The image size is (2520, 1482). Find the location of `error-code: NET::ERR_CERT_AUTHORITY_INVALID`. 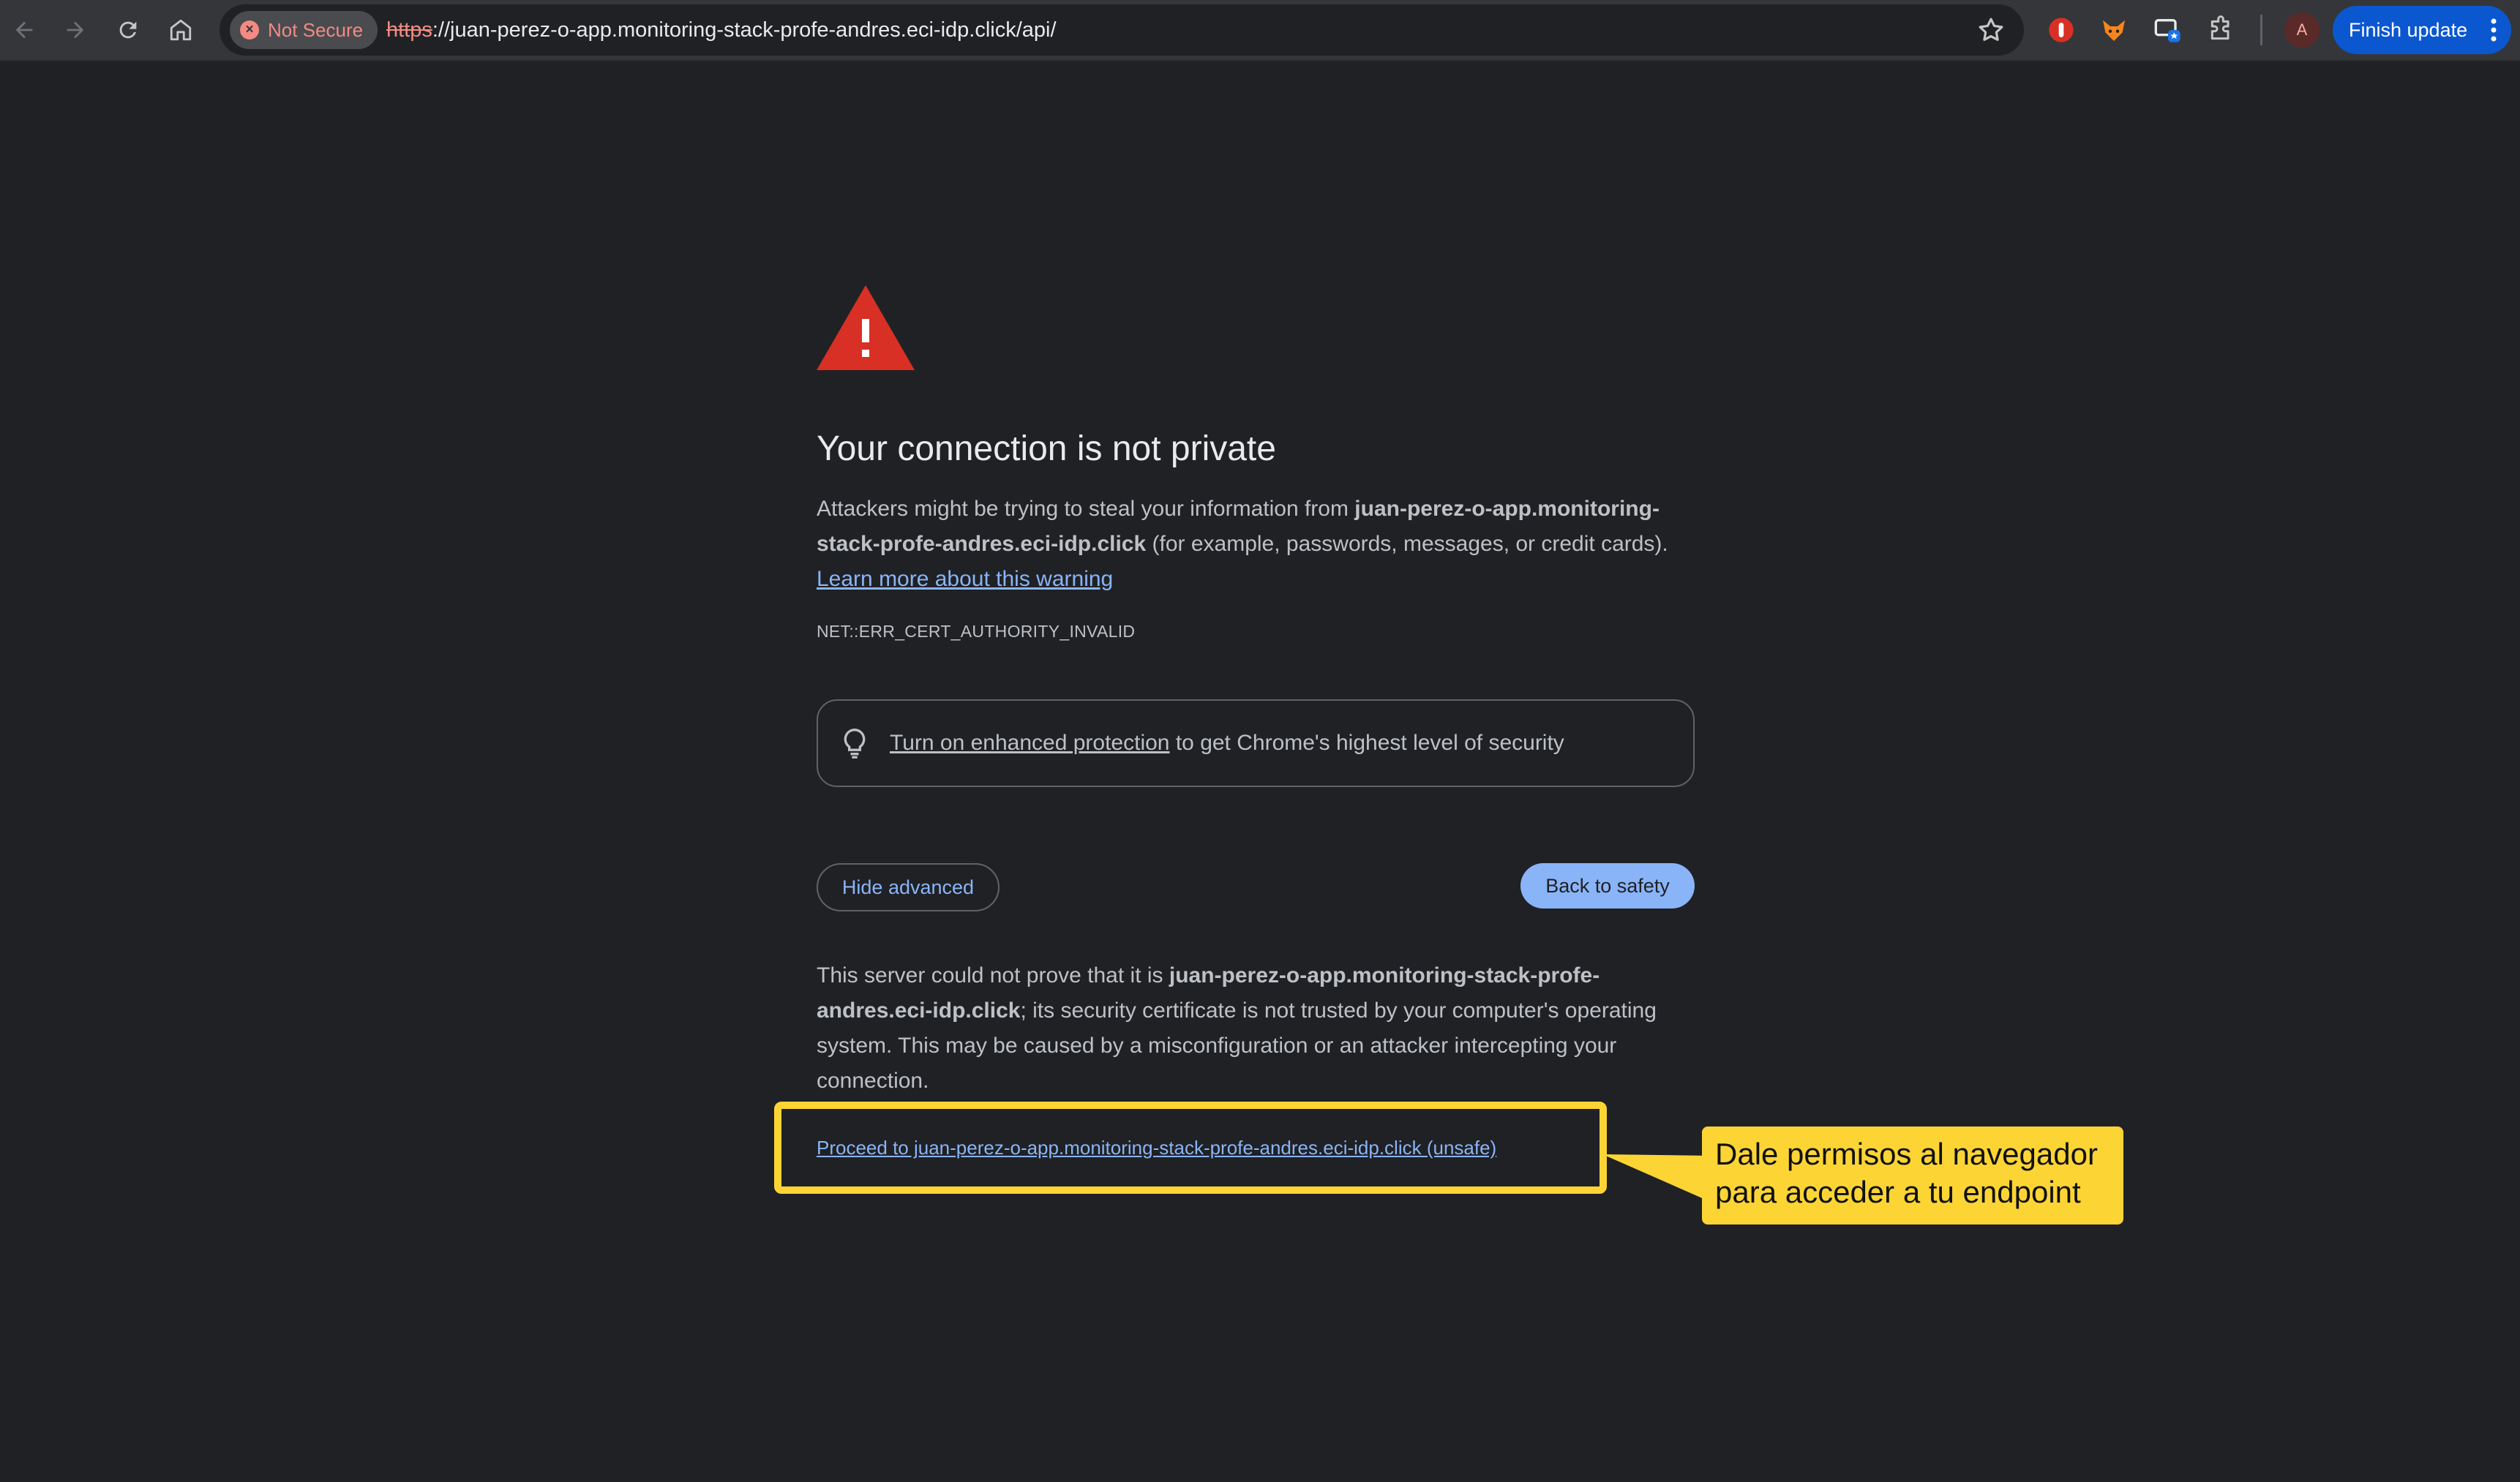

error-code: NET::ERR_CERT_AUTHORITY_INVALID is located at coordinates (976, 631).